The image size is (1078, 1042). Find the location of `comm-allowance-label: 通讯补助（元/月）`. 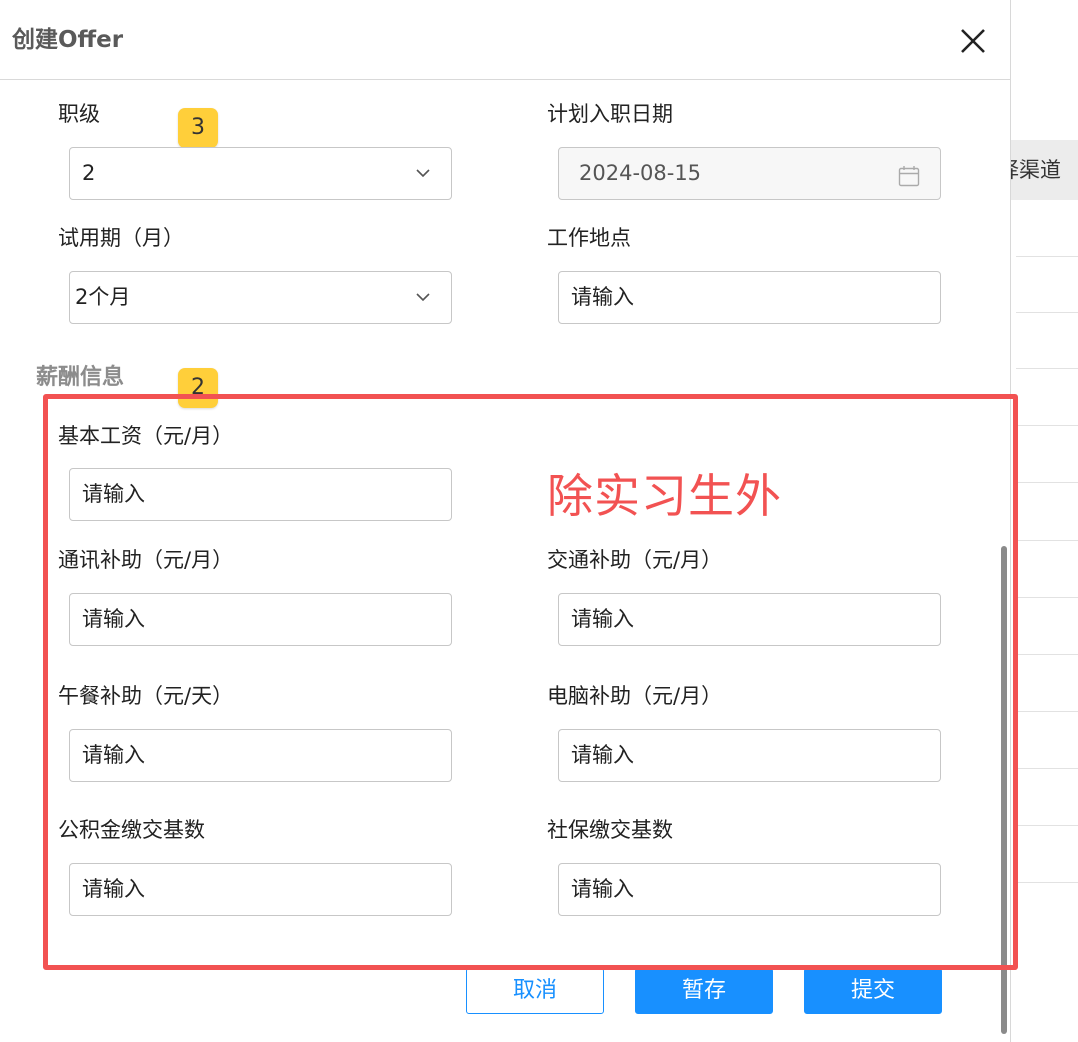

comm-allowance-label: 通讯补助（元/月） is located at coordinates (146, 560).